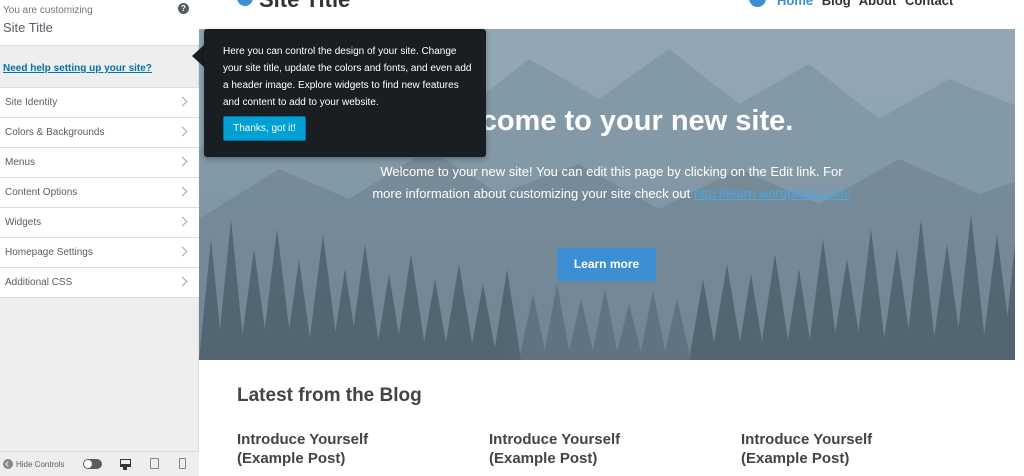 The width and height of the screenshot is (1024, 476). What do you see at coordinates (757, 3) in the screenshot?
I see `nav-logo-icon` at bounding box center [757, 3].